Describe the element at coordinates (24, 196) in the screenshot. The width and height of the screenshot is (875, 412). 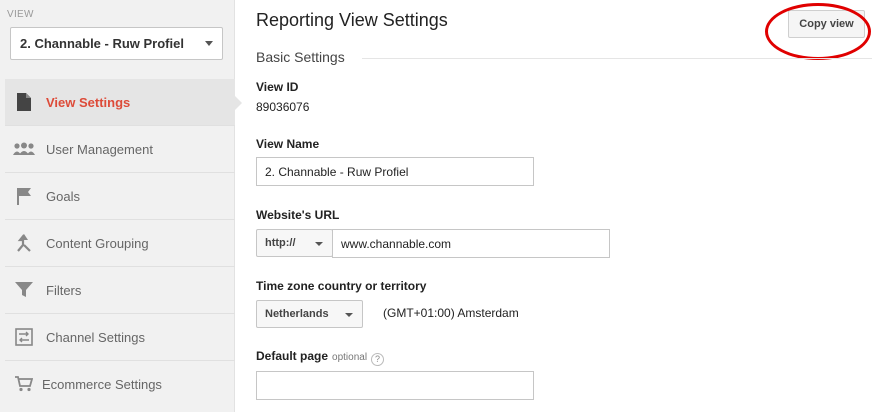
I see `flag-icon` at that location.